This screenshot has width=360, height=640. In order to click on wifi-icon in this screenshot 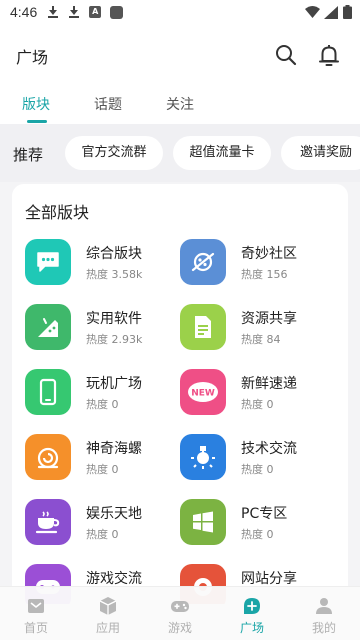, I will do `click(312, 11)`.